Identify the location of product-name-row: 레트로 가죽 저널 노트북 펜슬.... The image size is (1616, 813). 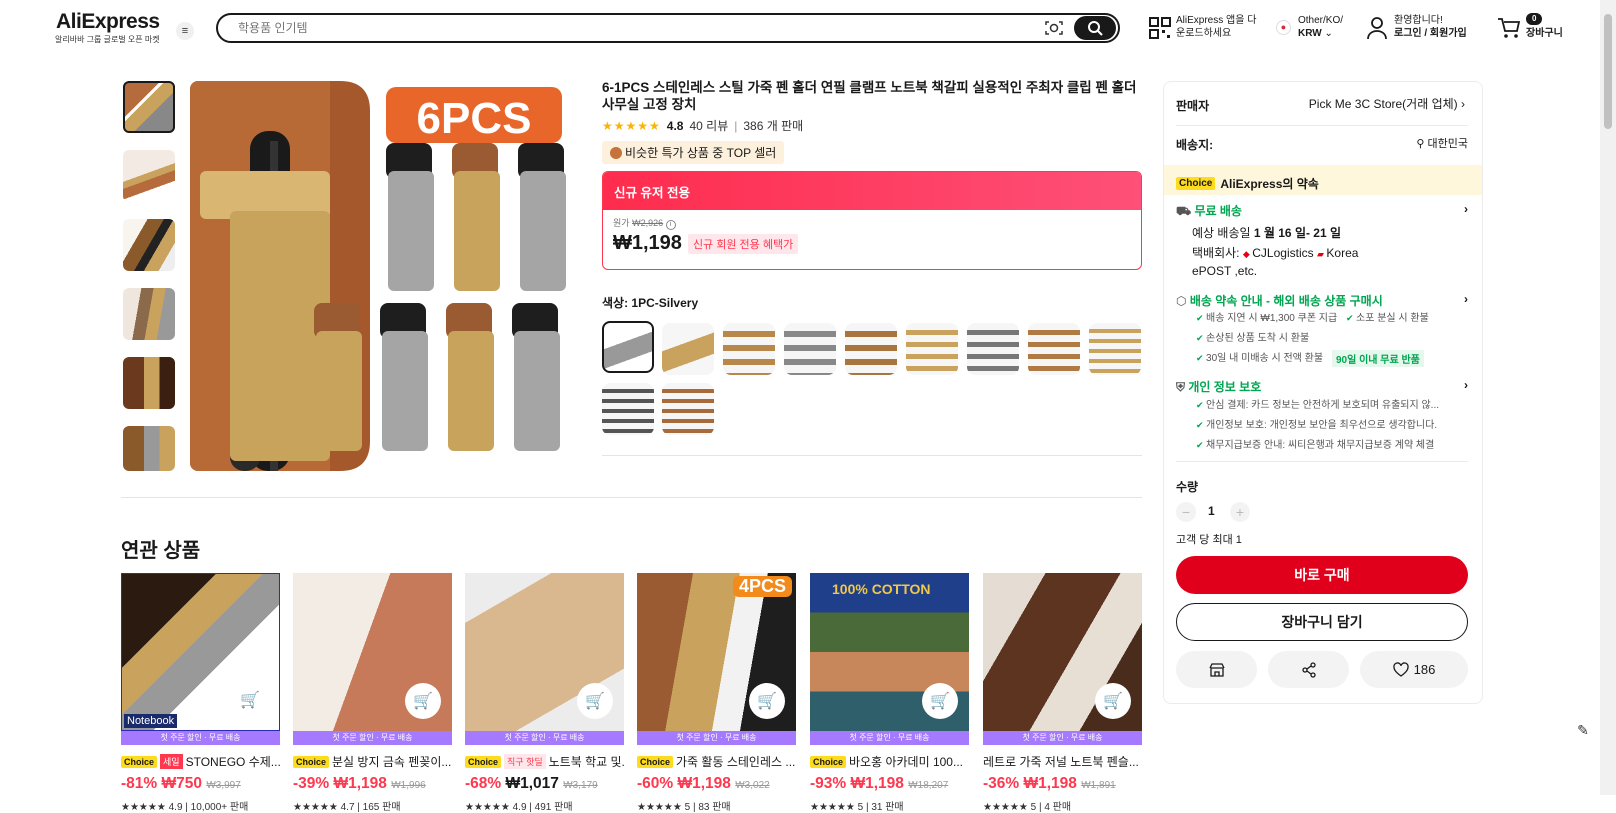
(1062, 761).